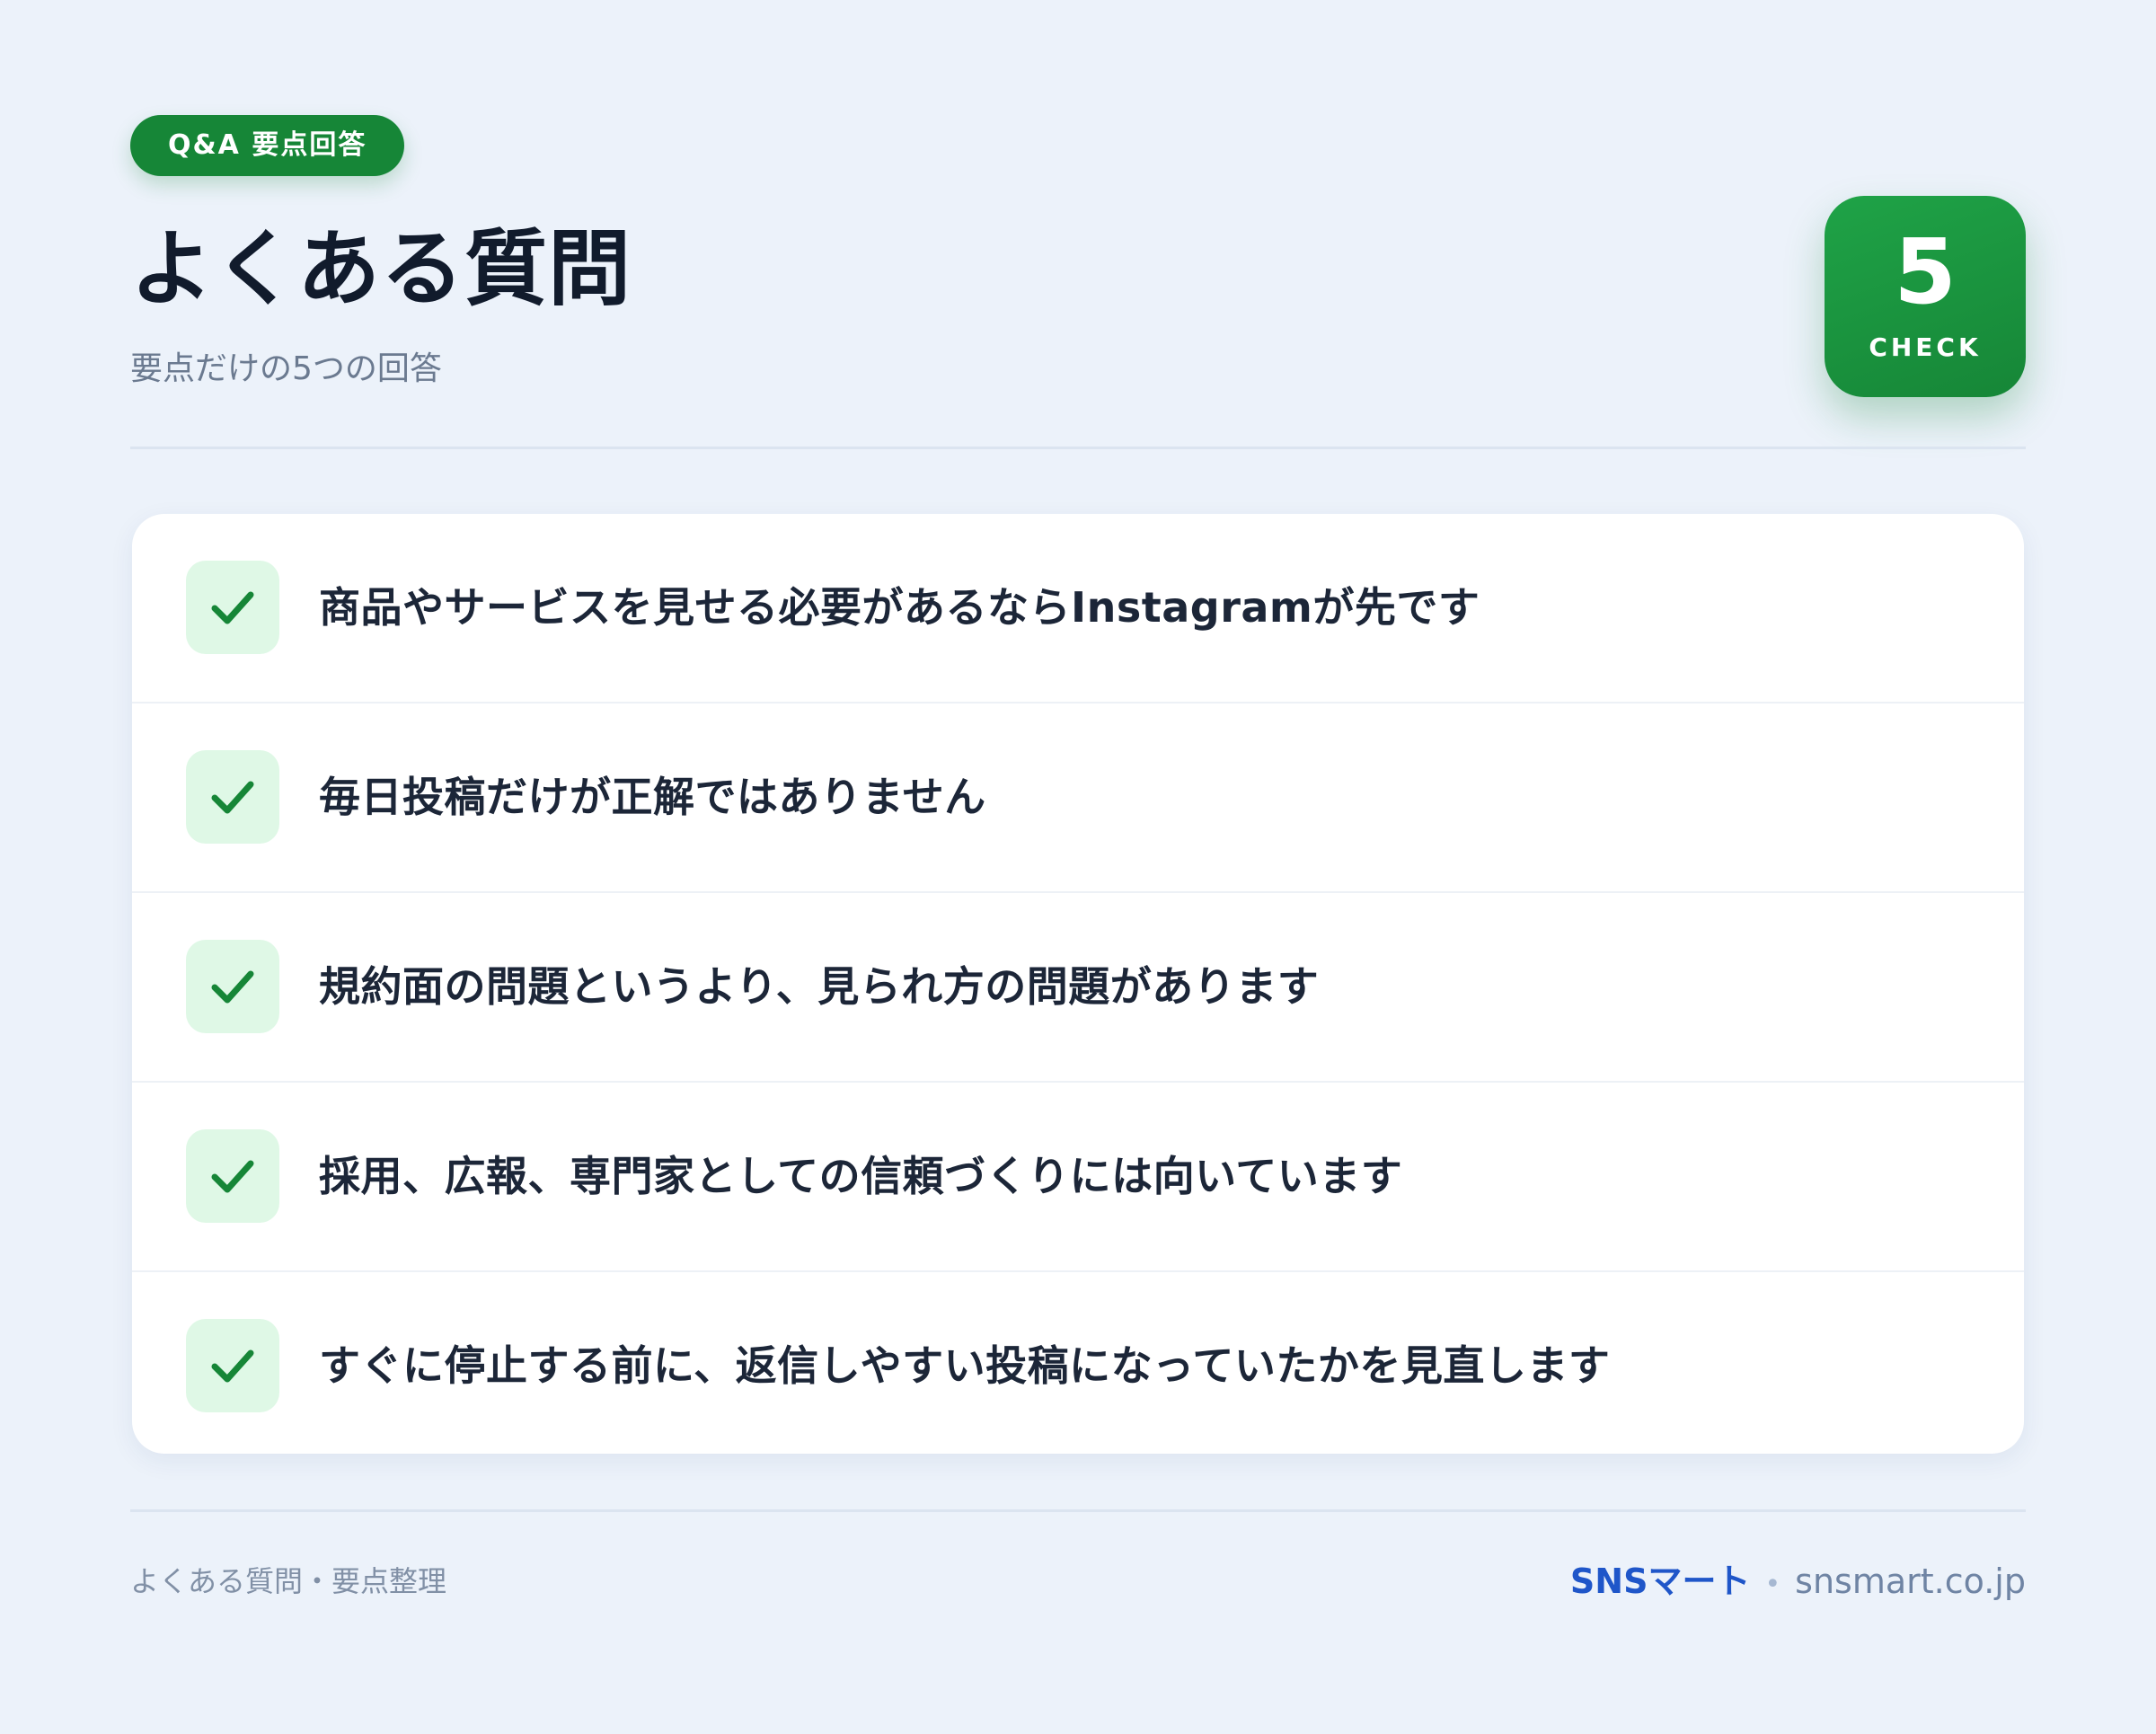  I want to click on site-domain-link: snsmart.co.jp, so click(1910, 1581).